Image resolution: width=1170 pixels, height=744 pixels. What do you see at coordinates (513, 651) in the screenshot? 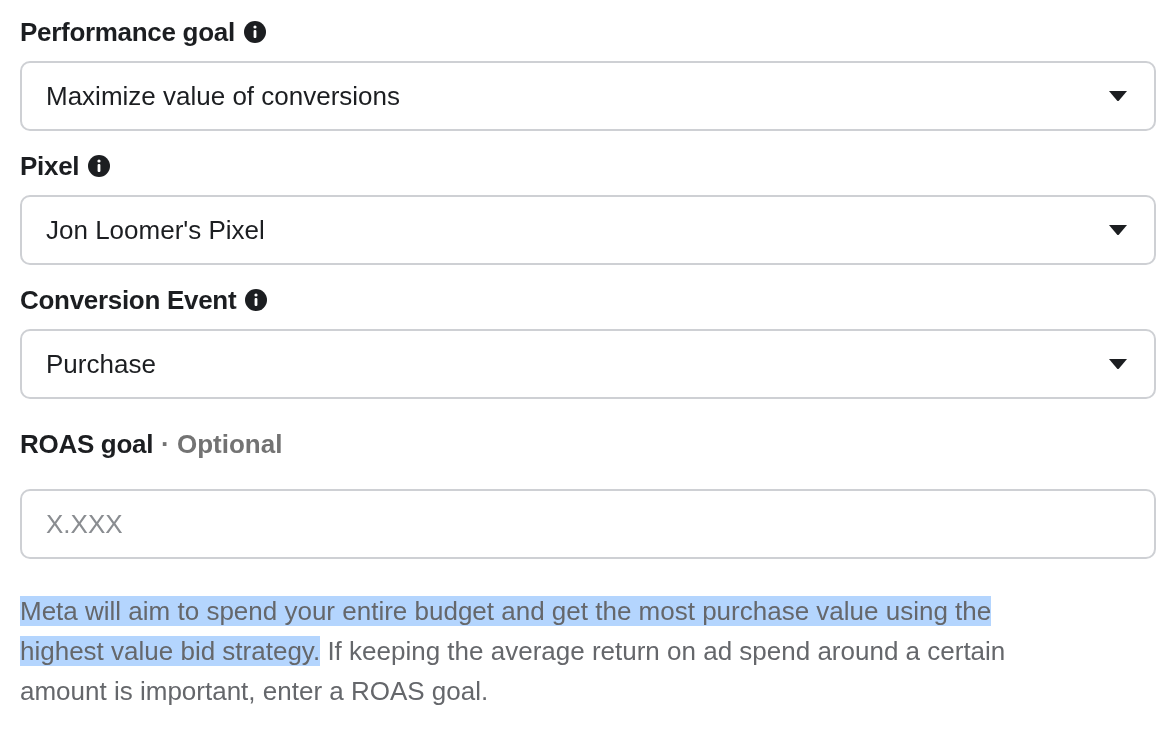
I see `help-text: Meta will aim to spend your entire budget and get the most purchase value using the highest value bid strategy. If keeping the average return on ad spend around a certain amount is important, enter a ROAS goal.` at bounding box center [513, 651].